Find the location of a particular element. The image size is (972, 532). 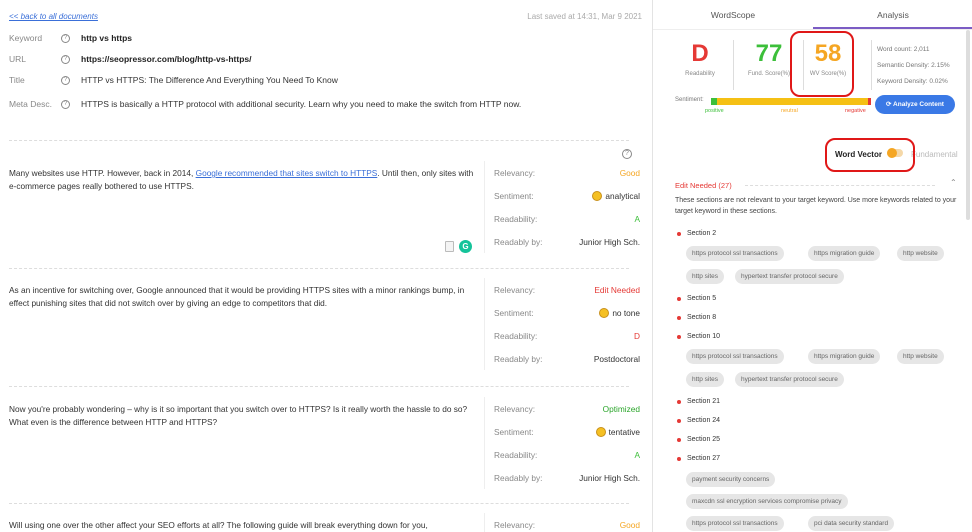

semantic-density: Semantic Density: 2.15% is located at coordinates (913, 65).